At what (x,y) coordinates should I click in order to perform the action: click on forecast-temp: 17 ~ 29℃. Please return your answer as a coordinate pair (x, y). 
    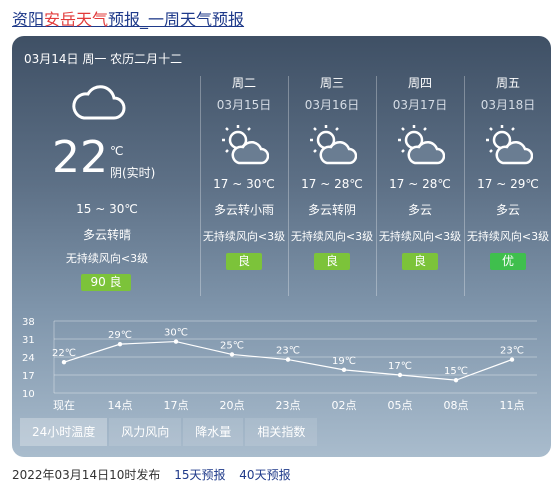
    Looking at the image, I should click on (508, 184).